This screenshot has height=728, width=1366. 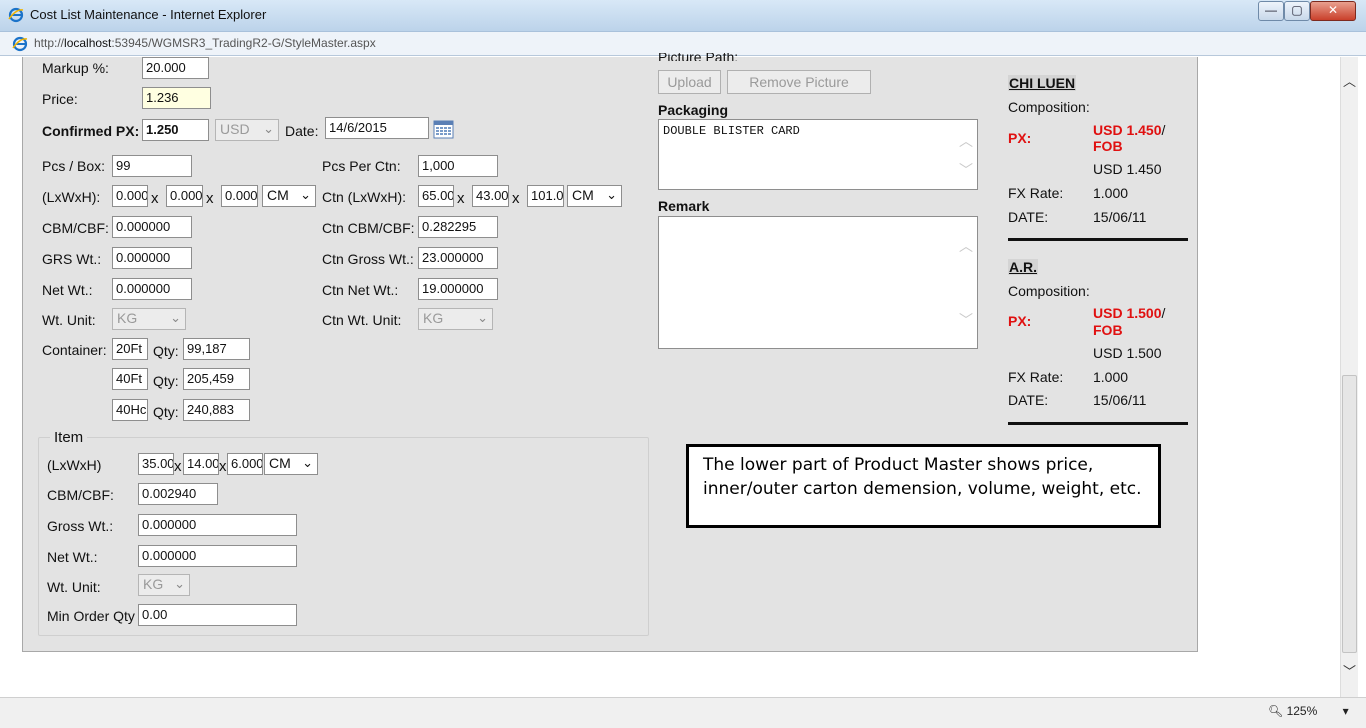 I want to click on container-qty-input: 240,883, so click(x=216, y=410).